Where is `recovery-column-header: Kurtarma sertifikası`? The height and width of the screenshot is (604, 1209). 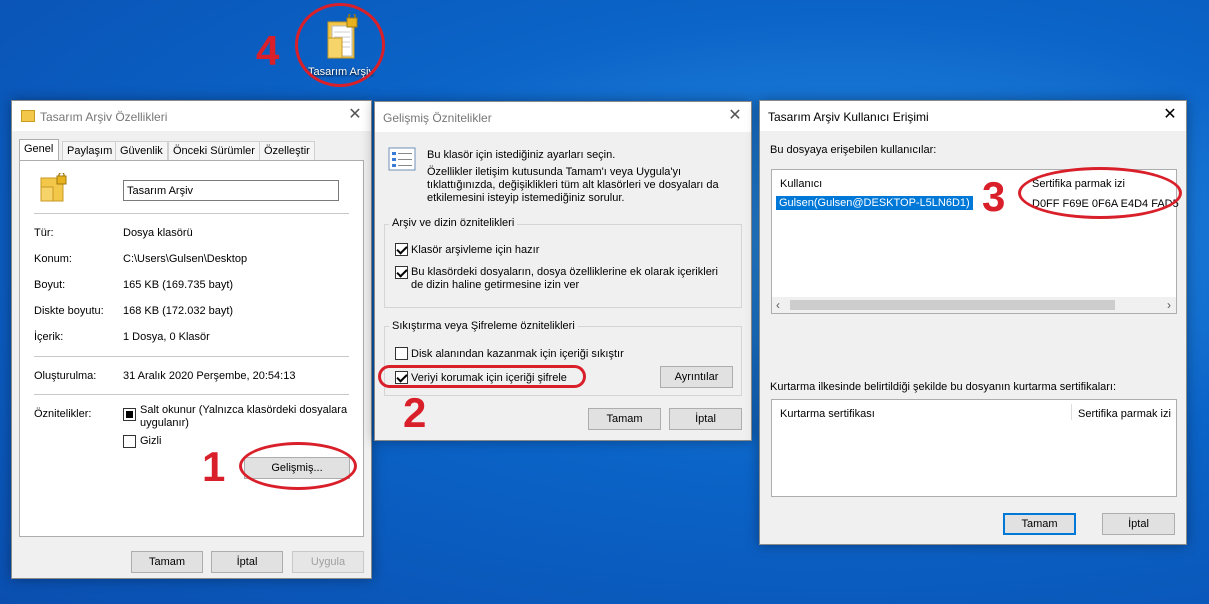 recovery-column-header: Kurtarma sertifikası is located at coordinates (827, 414).